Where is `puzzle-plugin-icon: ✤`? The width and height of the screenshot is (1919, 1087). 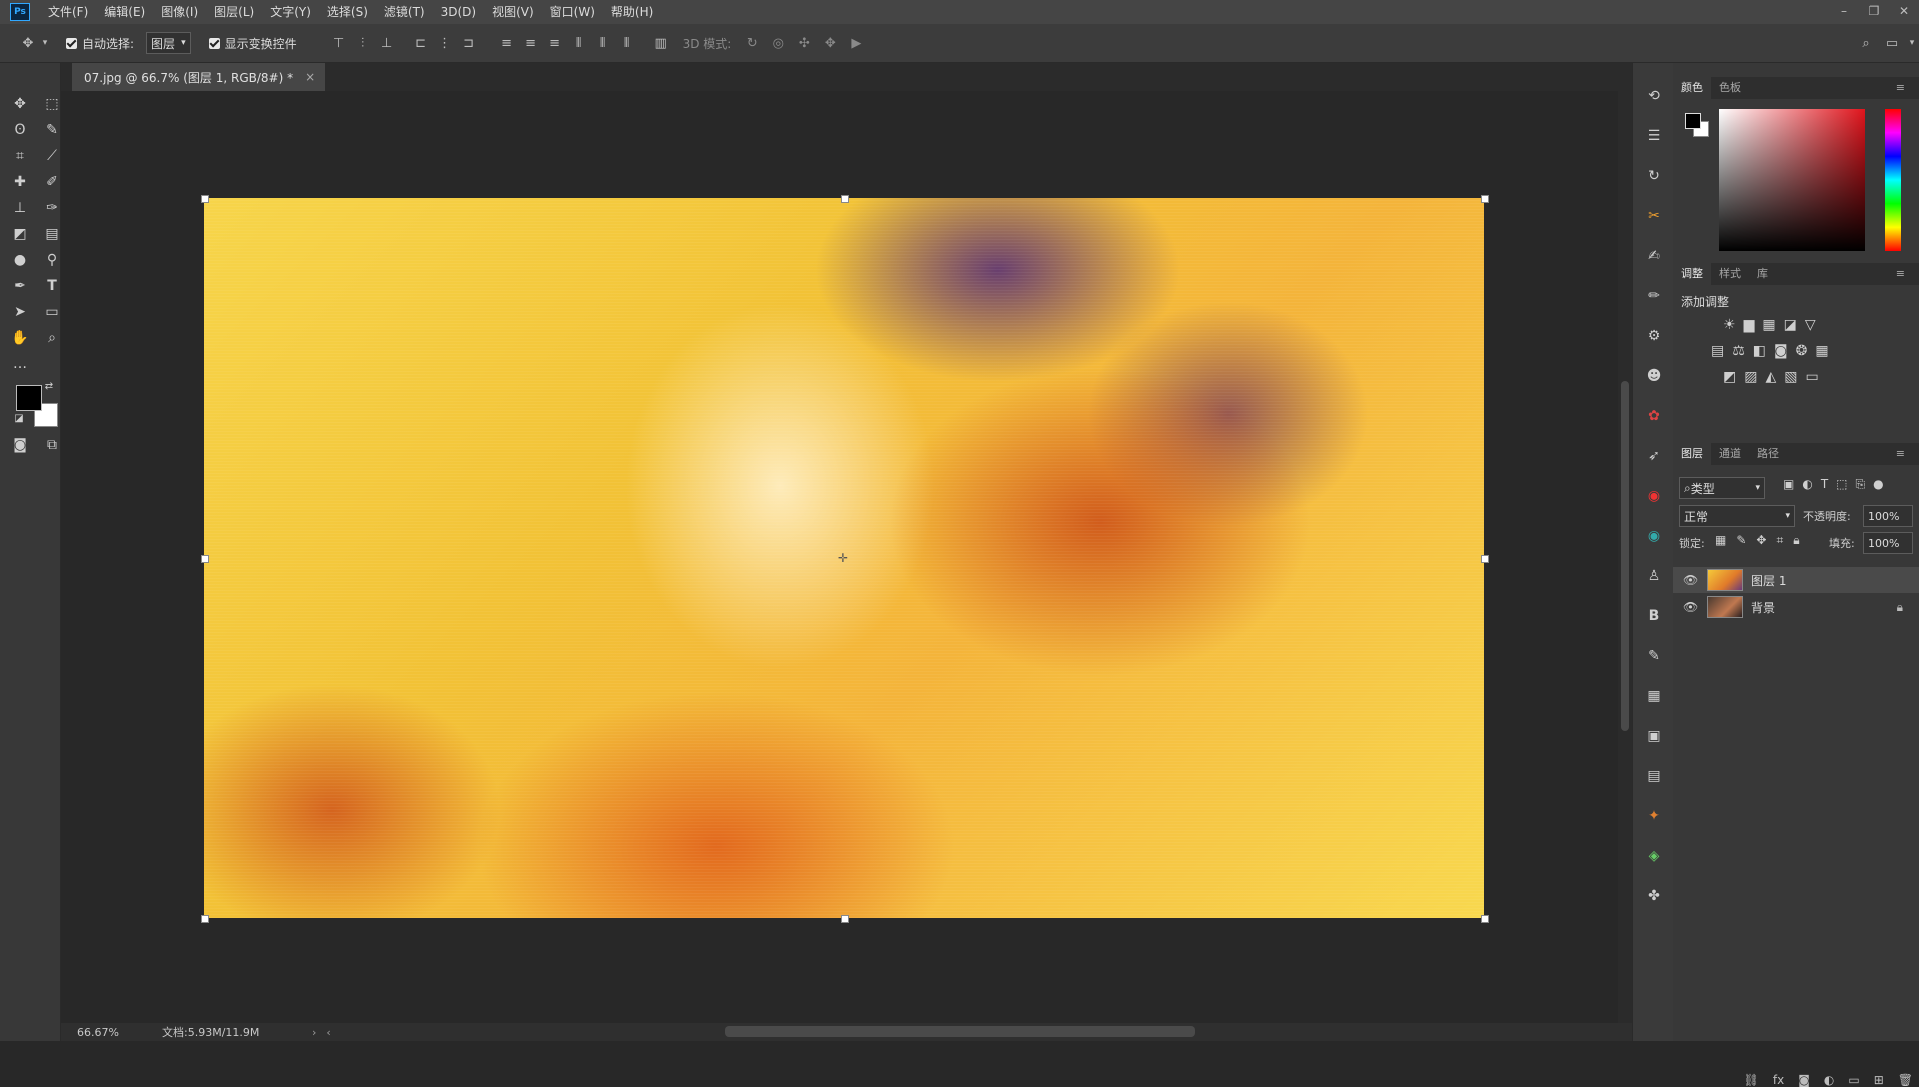 puzzle-plugin-icon: ✤ is located at coordinates (1654, 896).